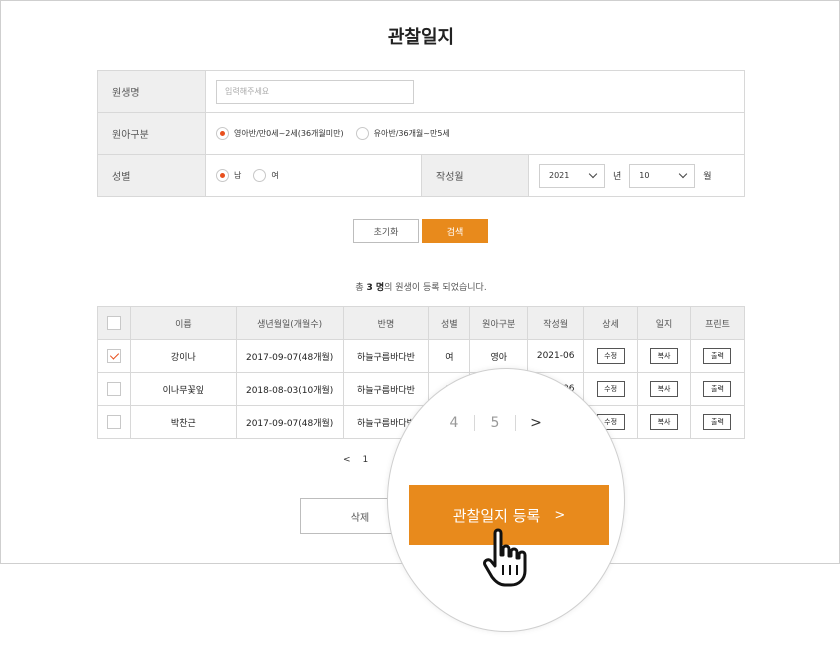 Image resolution: width=840 pixels, height=649 pixels. What do you see at coordinates (717, 323) in the screenshot?
I see `col-print: 프린트` at bounding box center [717, 323].